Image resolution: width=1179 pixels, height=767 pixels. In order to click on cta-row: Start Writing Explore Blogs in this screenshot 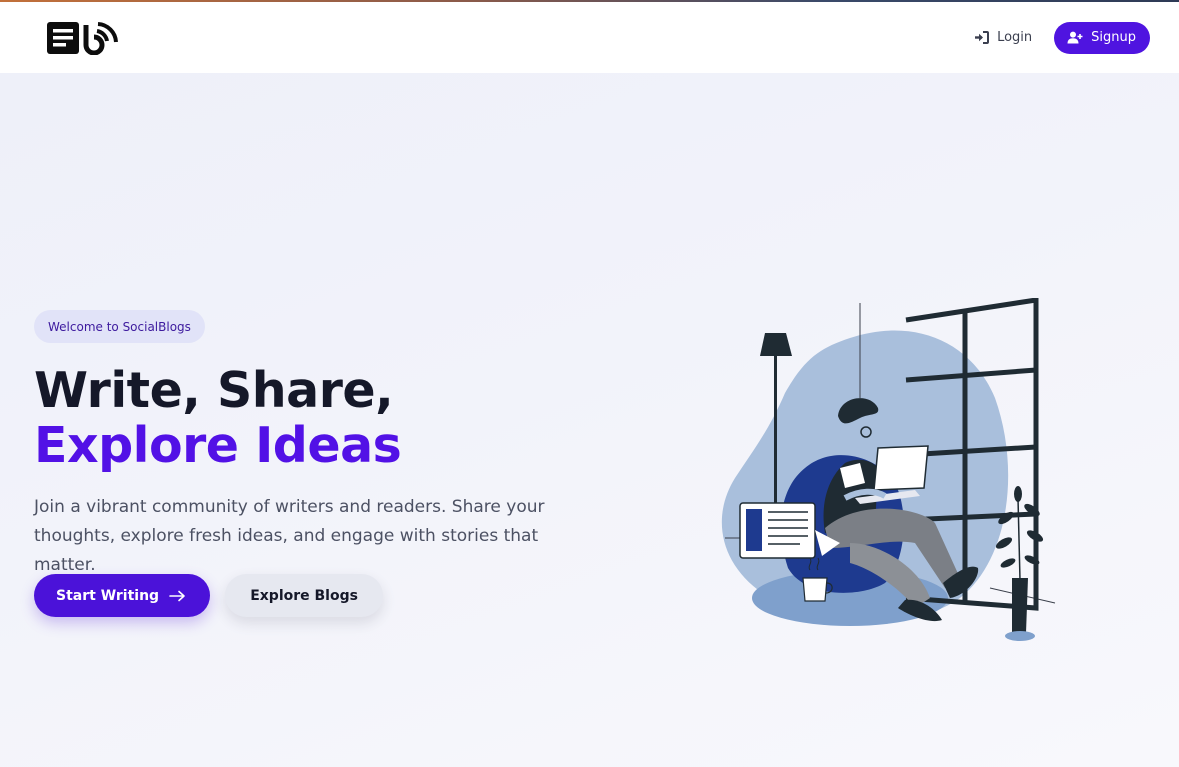, I will do `click(209, 595)`.